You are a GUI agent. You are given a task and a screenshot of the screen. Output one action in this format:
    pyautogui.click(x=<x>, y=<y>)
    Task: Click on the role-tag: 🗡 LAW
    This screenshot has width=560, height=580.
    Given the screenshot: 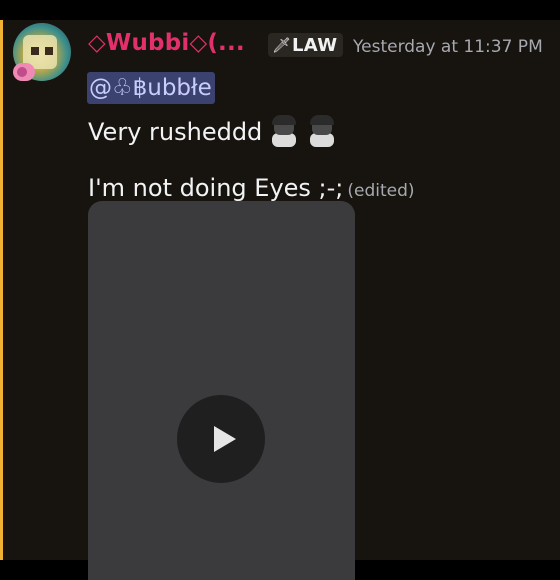 What is the action you would take?
    pyautogui.click(x=306, y=45)
    